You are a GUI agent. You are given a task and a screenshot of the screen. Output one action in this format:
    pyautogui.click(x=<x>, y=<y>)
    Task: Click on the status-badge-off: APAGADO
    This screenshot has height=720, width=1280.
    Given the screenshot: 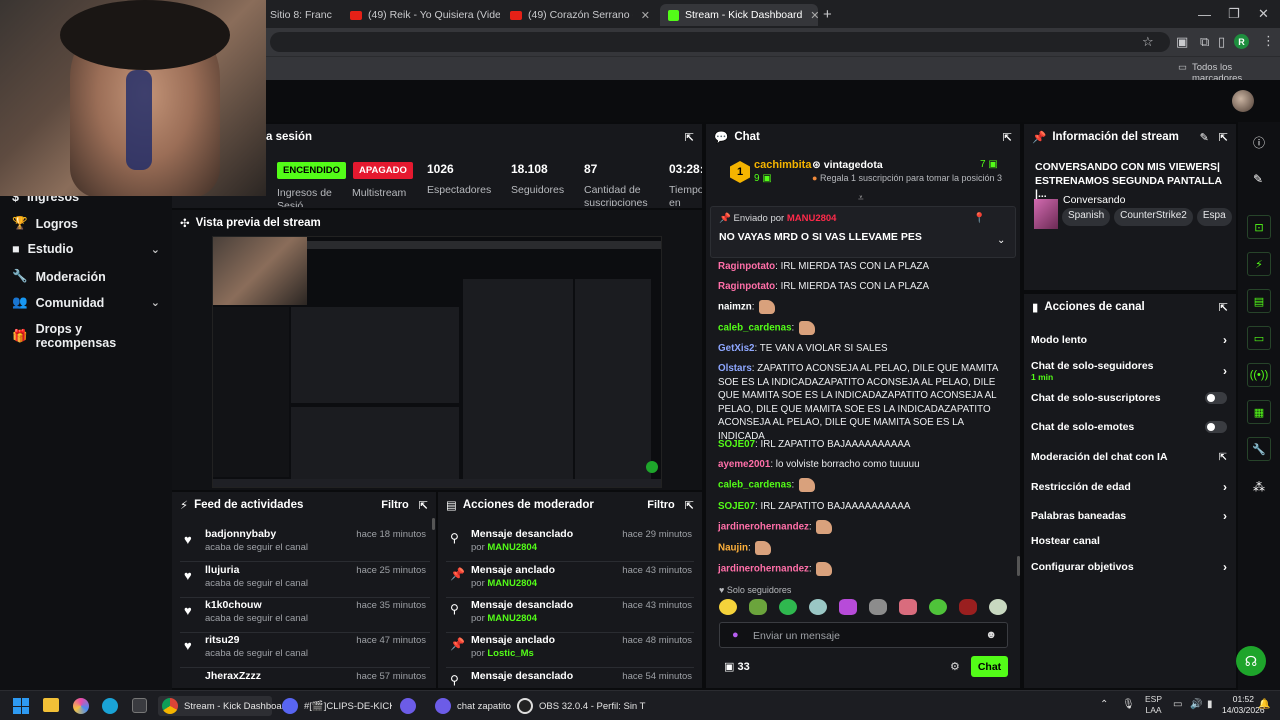 What is the action you would take?
    pyautogui.click(x=383, y=170)
    